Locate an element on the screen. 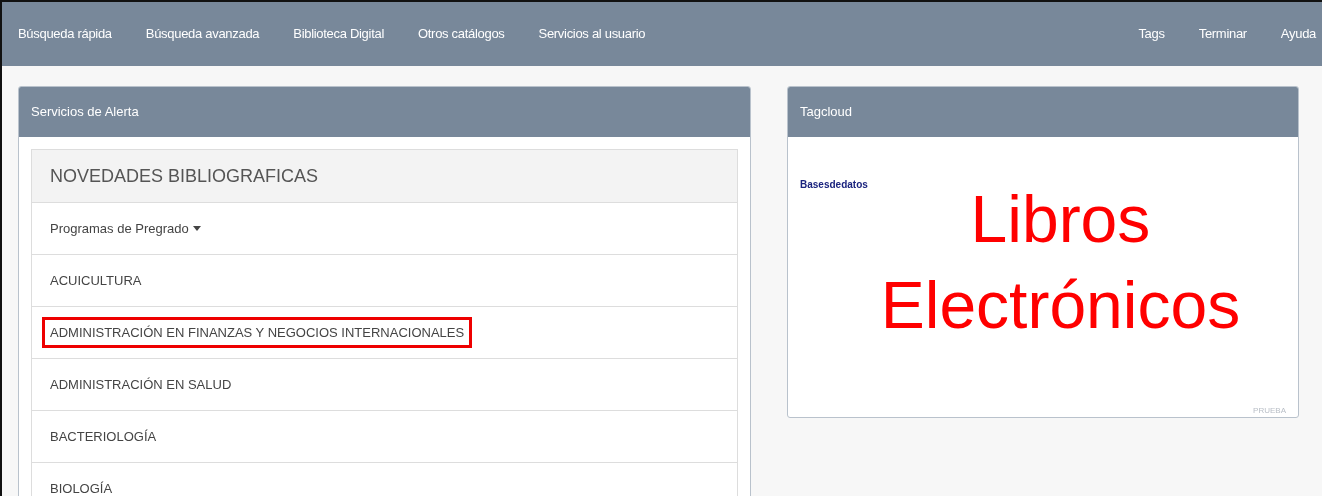  program-link: ADMINISTRACIÓN EN SALUD is located at coordinates (141, 384).